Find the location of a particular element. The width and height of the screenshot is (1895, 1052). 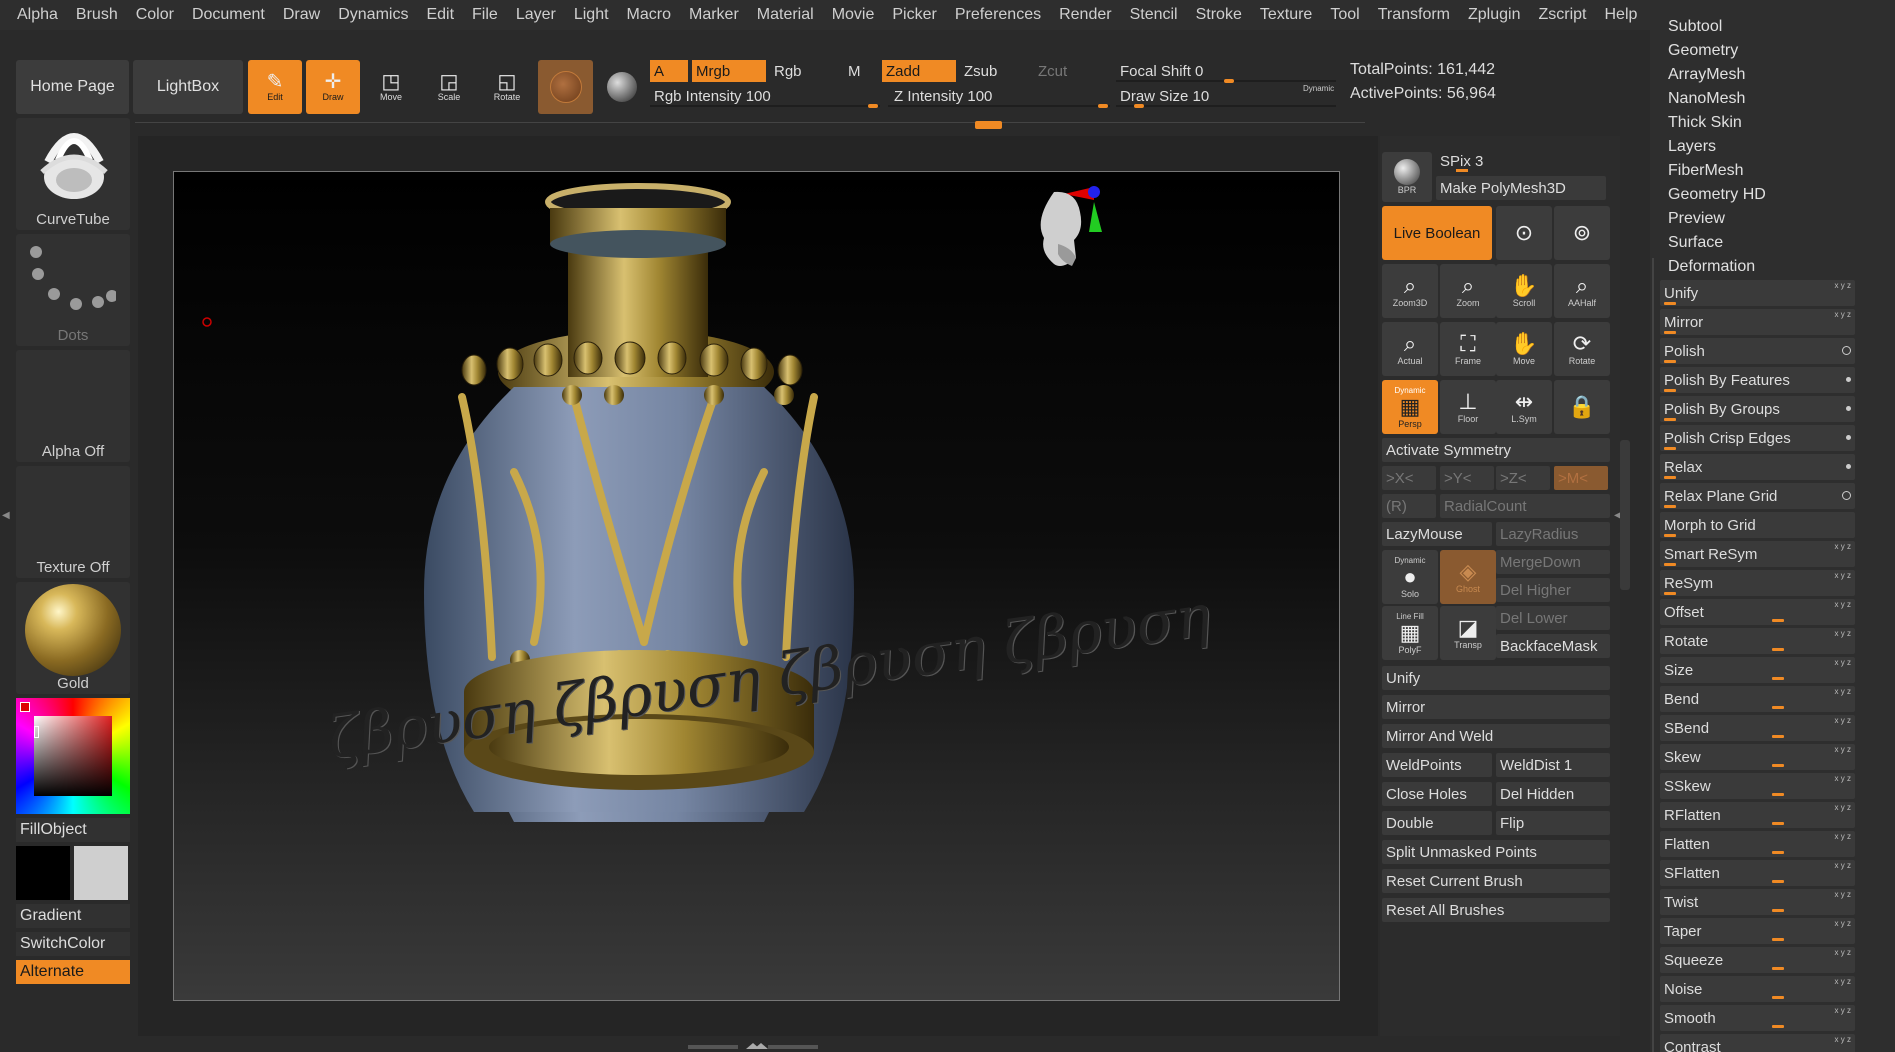

rotate-button: ◱ Rotate is located at coordinates (507, 87).